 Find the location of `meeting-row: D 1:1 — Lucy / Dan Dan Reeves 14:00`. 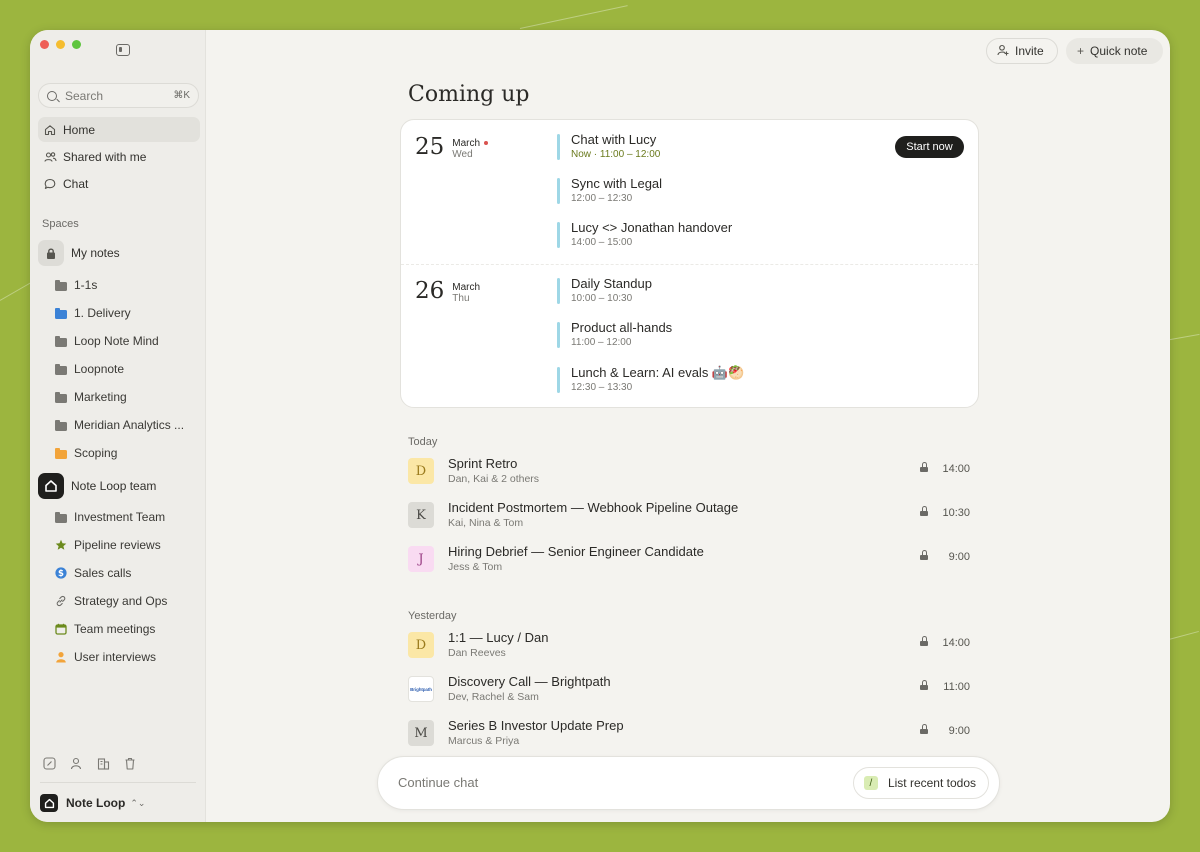

meeting-row: D 1:1 — Lucy / Dan Dan Reeves 14:00 is located at coordinates (689, 648).